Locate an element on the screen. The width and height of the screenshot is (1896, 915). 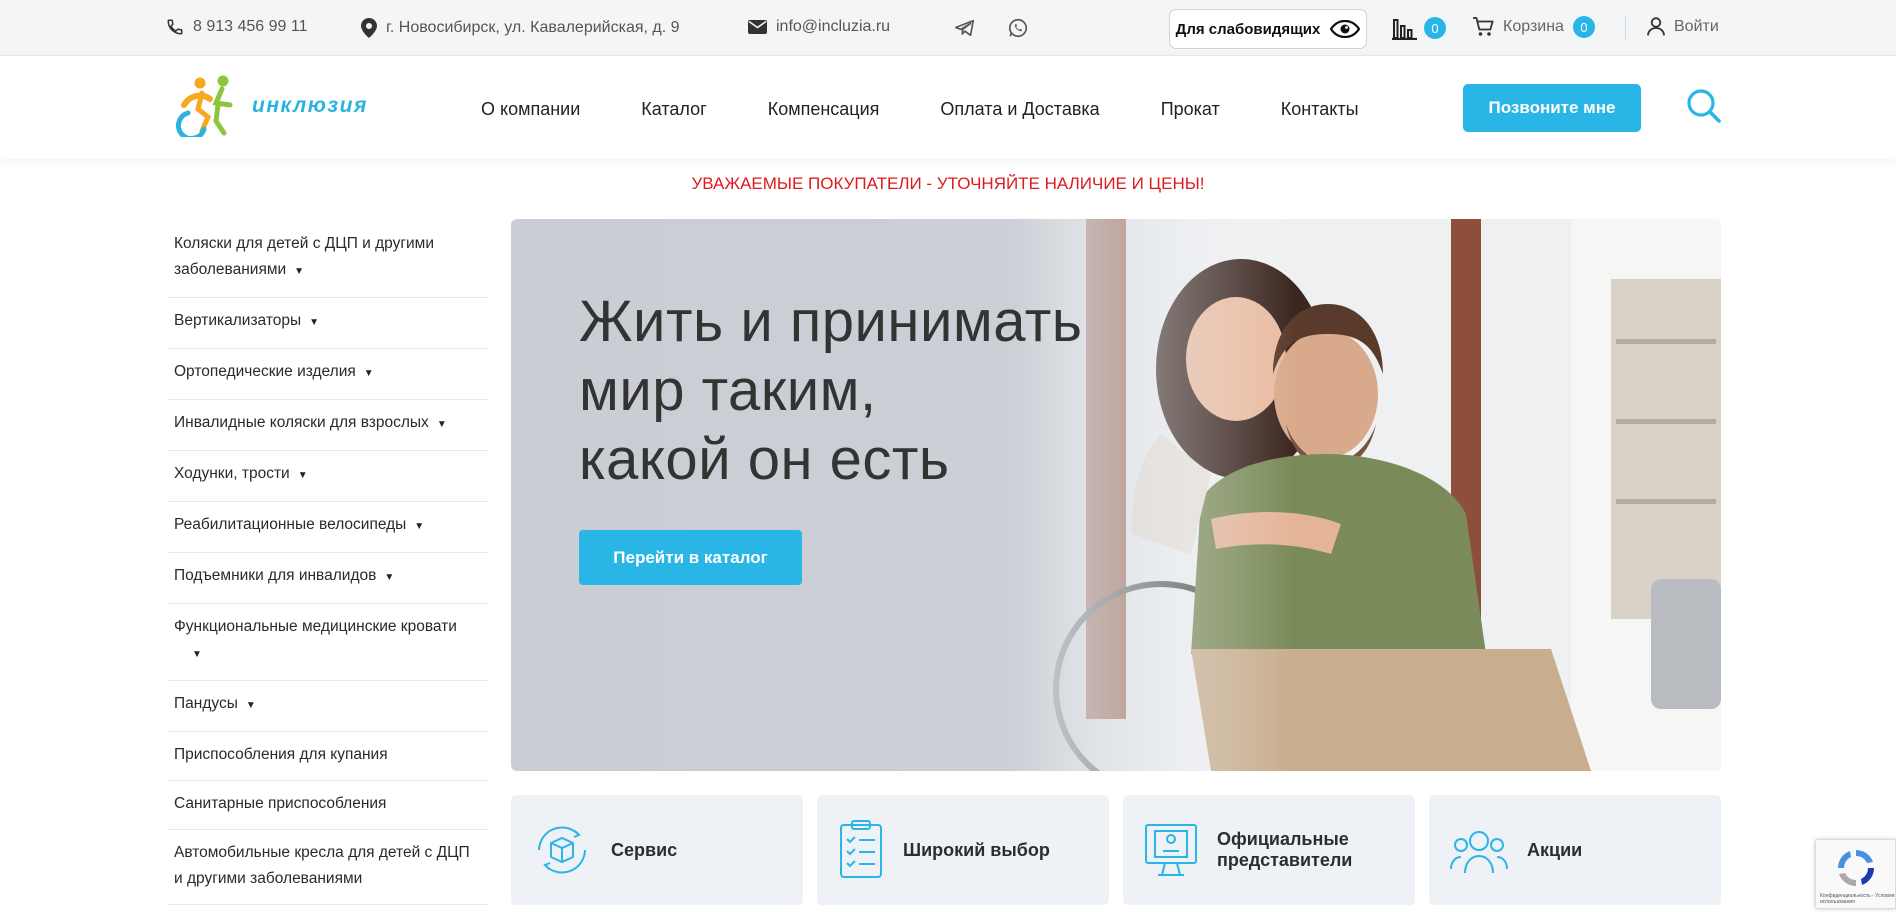
sidebar-item-rehab-bikes: Реабилитационные велосипеды ▼ is located at coordinates (328, 527).